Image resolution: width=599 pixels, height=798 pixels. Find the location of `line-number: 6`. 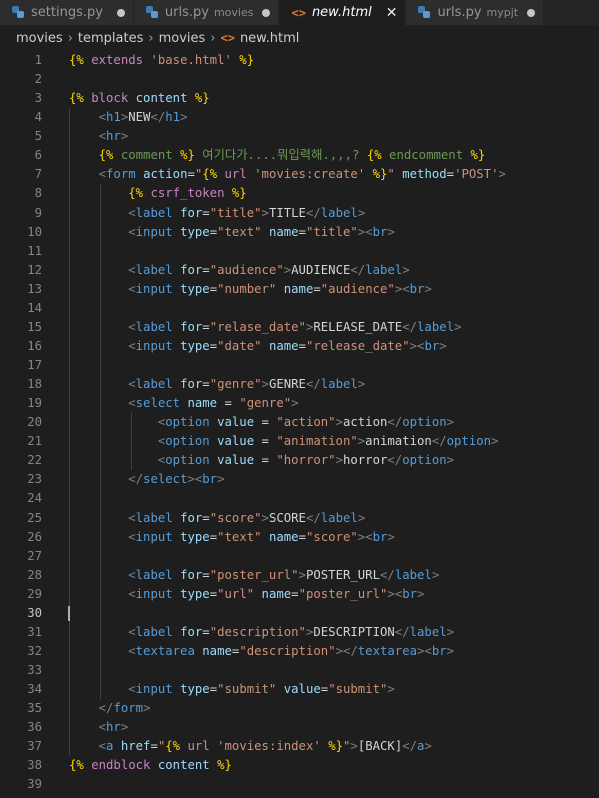

line-number: 6 is located at coordinates (38, 155).